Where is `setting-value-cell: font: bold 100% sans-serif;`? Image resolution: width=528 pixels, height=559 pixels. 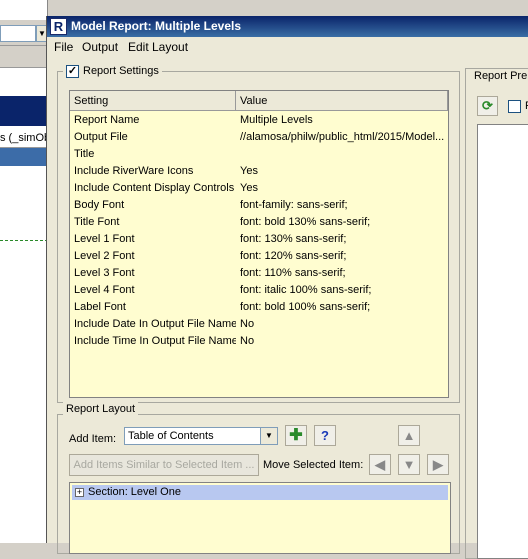 setting-value-cell: font: bold 100% sans-serif; is located at coordinates (342, 307).